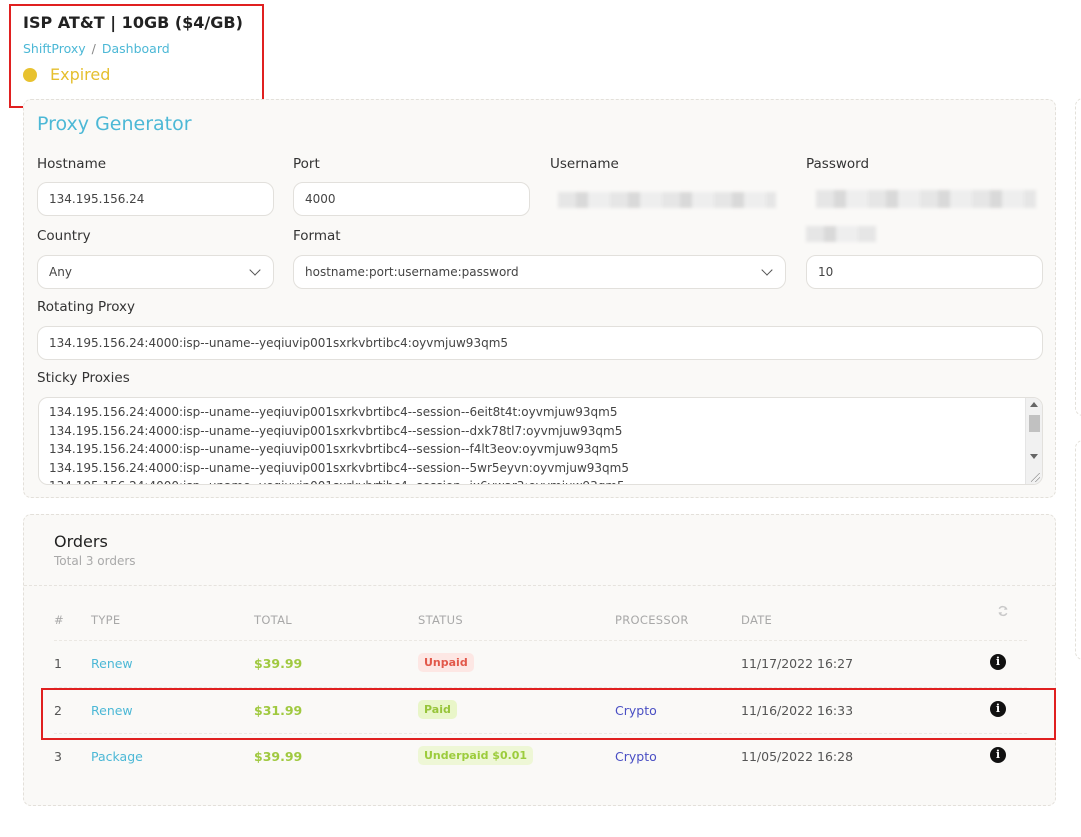 The width and height of the screenshot is (1081, 837). What do you see at coordinates (112, 663) in the screenshot?
I see `order-type-link: Renew` at bounding box center [112, 663].